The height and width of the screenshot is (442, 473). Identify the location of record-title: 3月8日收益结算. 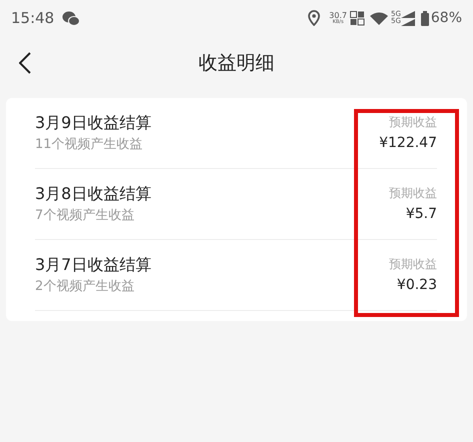
(93, 194).